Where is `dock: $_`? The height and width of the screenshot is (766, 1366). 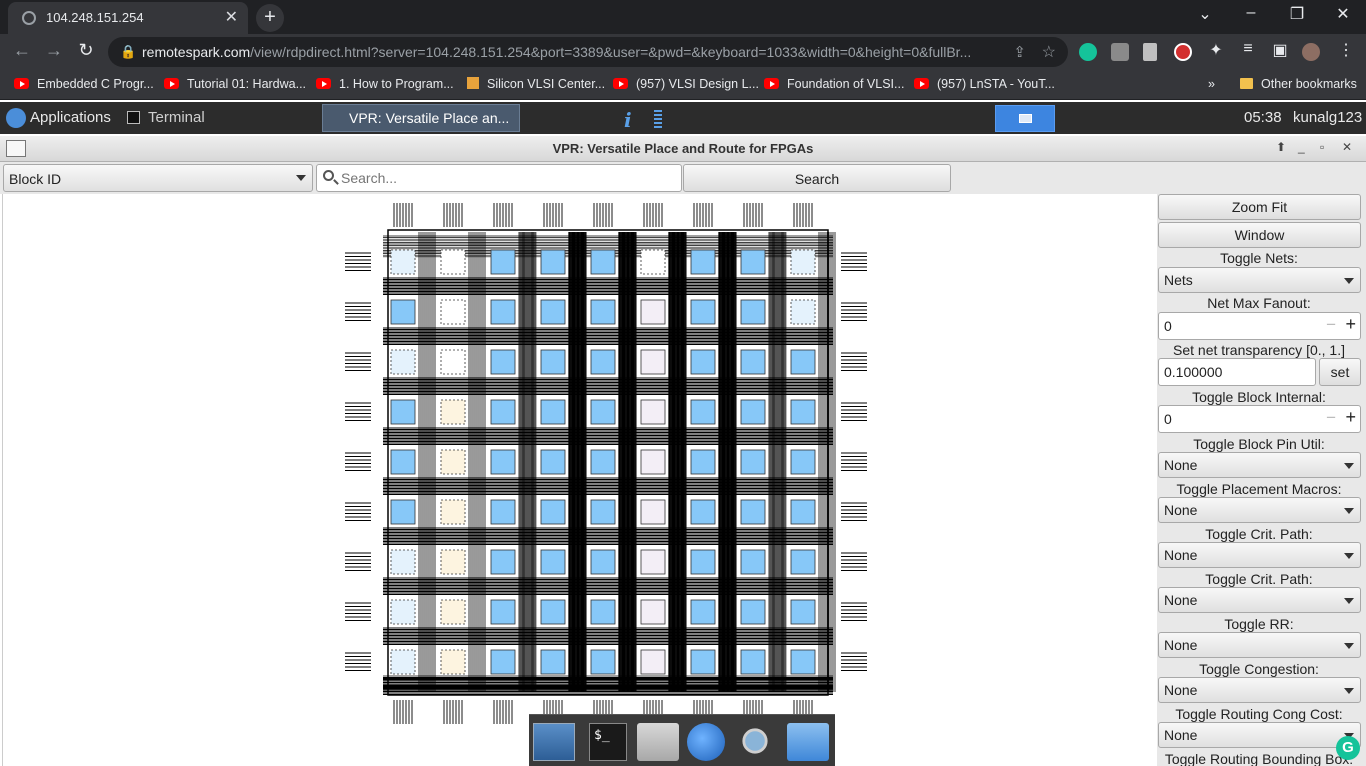 dock: $_ is located at coordinates (682, 740).